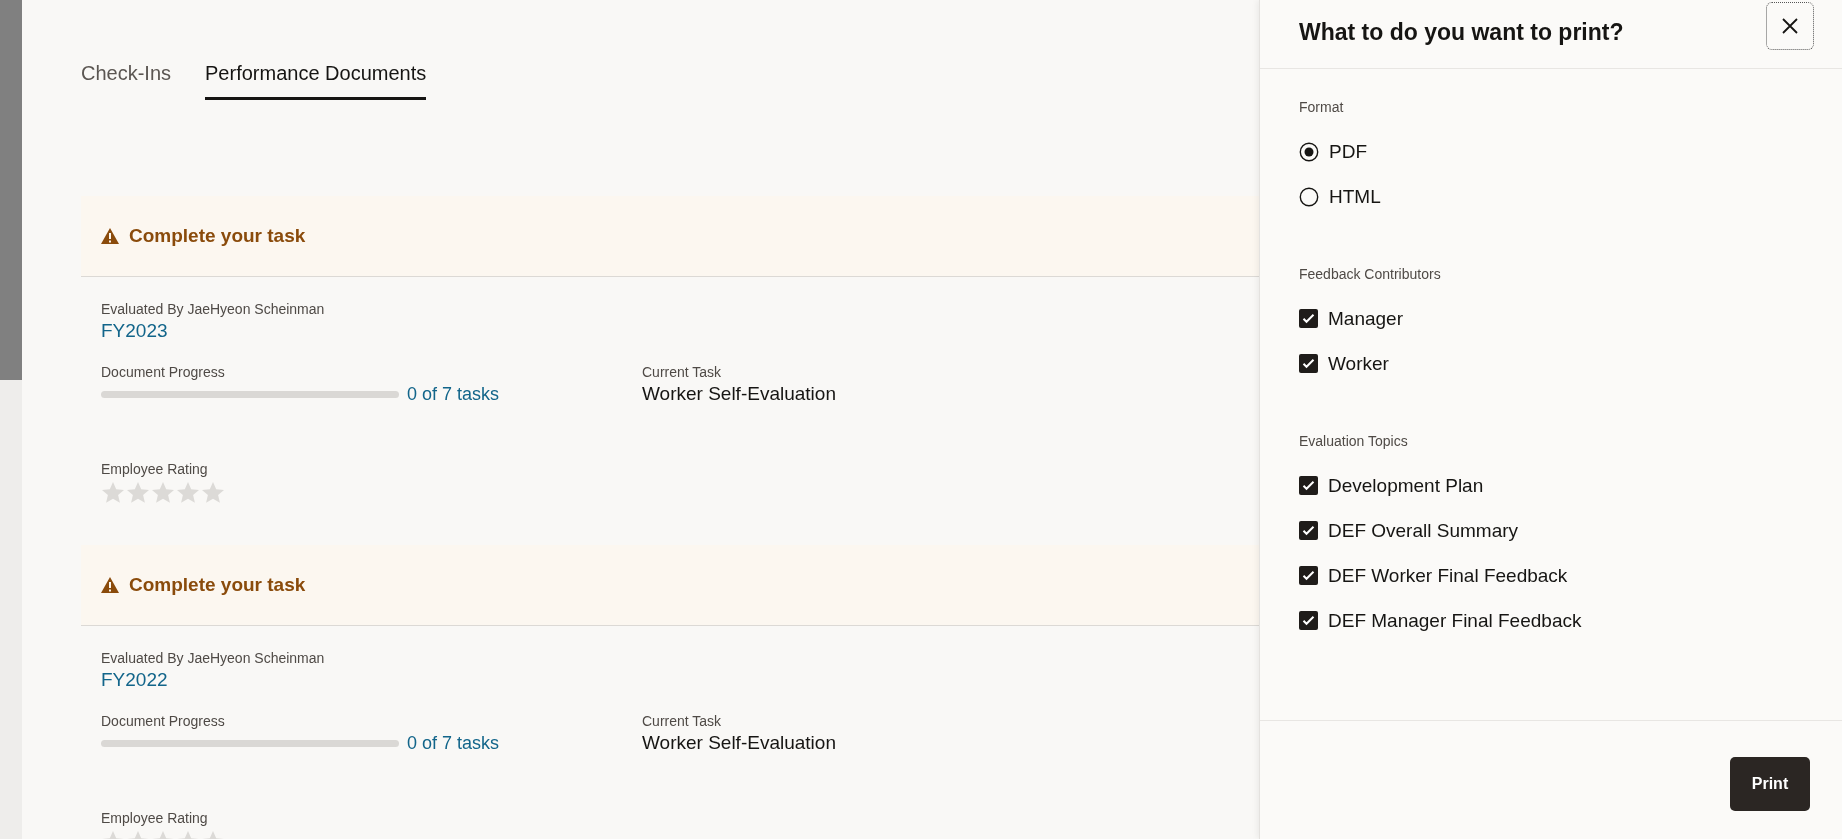  Describe the element at coordinates (134, 680) in the screenshot. I see `document-link: FY2022` at that location.